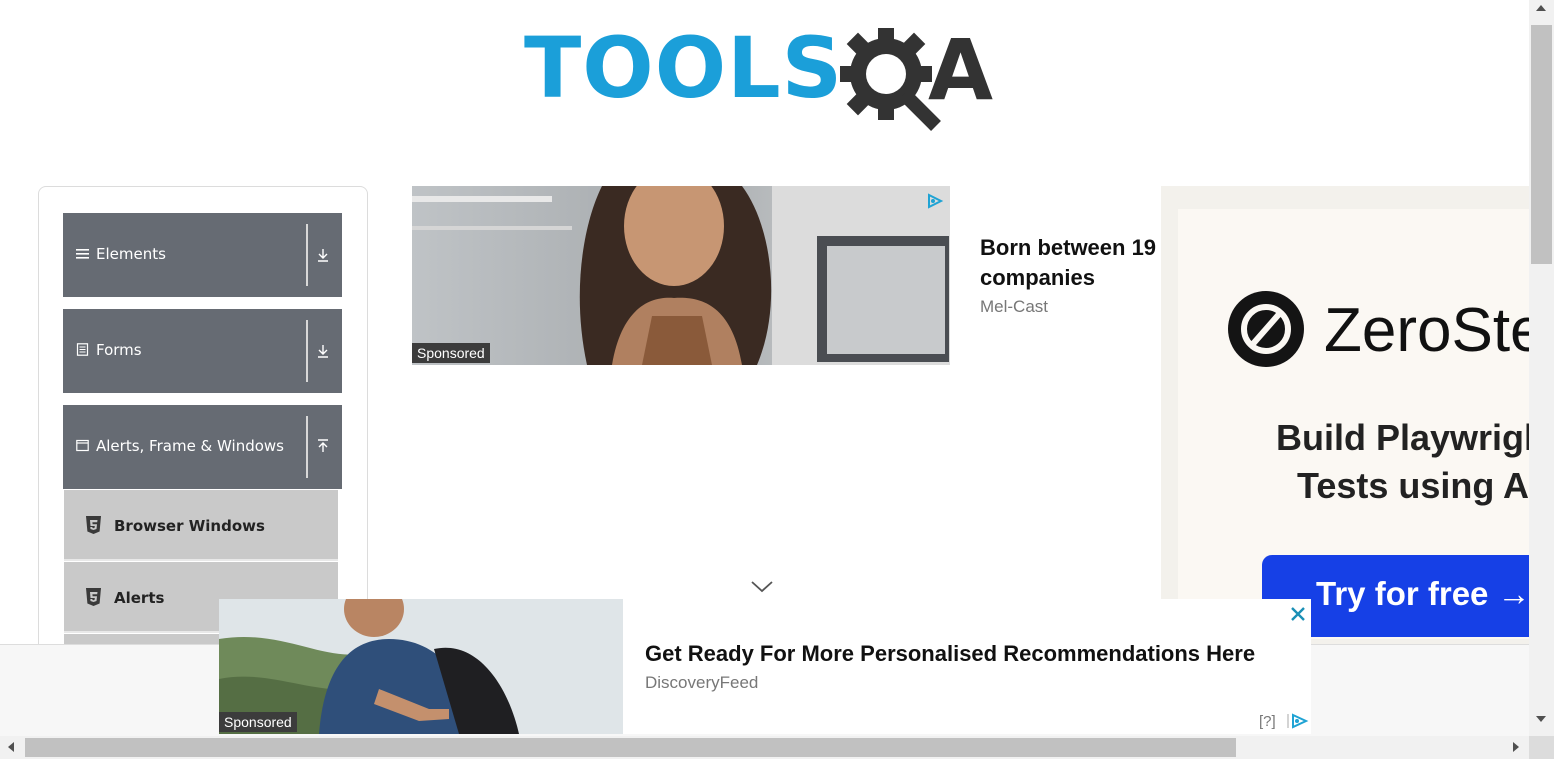 This screenshot has width=1554, height=759. What do you see at coordinates (1422, 593) in the screenshot?
I see `try-for-free-label: Try for free →` at bounding box center [1422, 593].